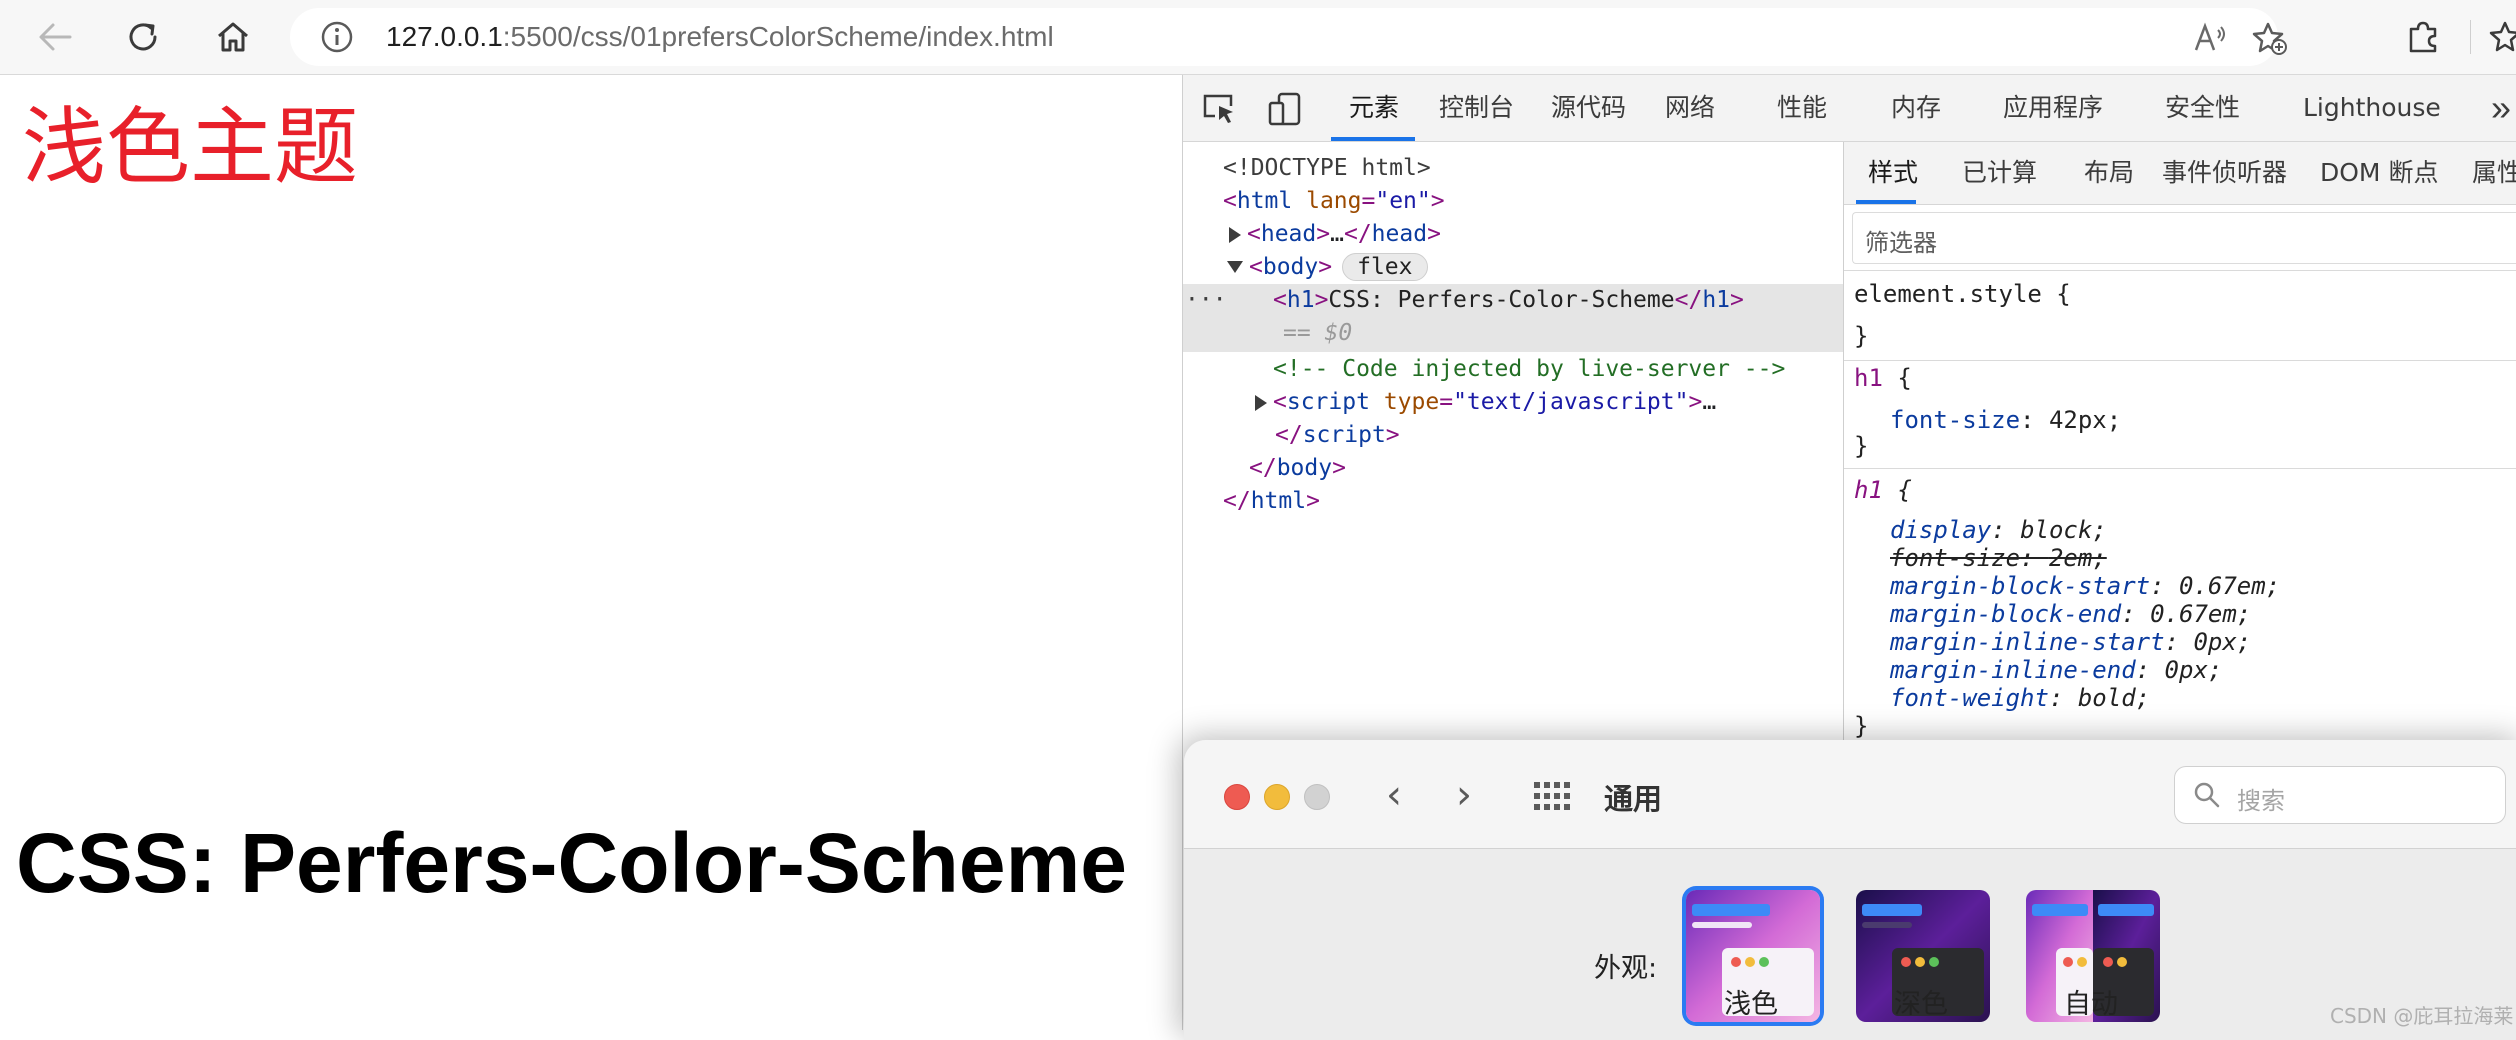 The image size is (2516, 1040). Describe the element at coordinates (2207, 795) in the screenshot. I see `search-icon` at that location.